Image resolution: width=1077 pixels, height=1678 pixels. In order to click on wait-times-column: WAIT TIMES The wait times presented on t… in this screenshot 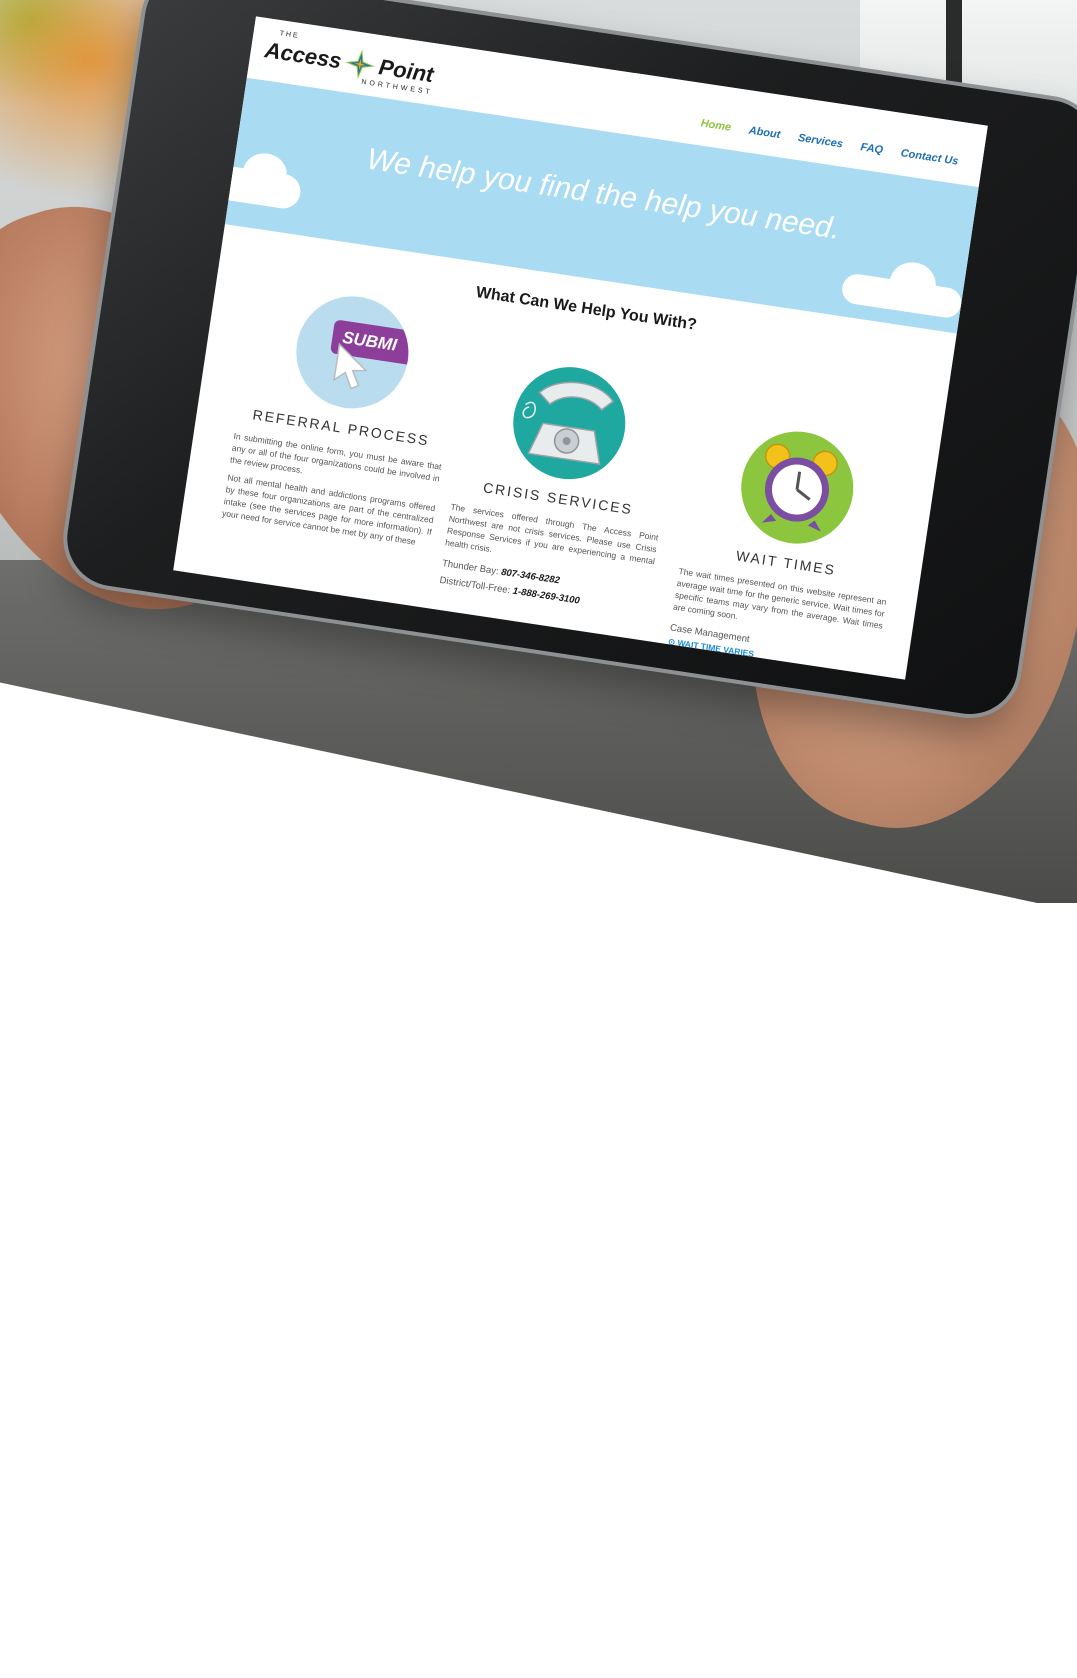, I will do `click(788, 547)`.